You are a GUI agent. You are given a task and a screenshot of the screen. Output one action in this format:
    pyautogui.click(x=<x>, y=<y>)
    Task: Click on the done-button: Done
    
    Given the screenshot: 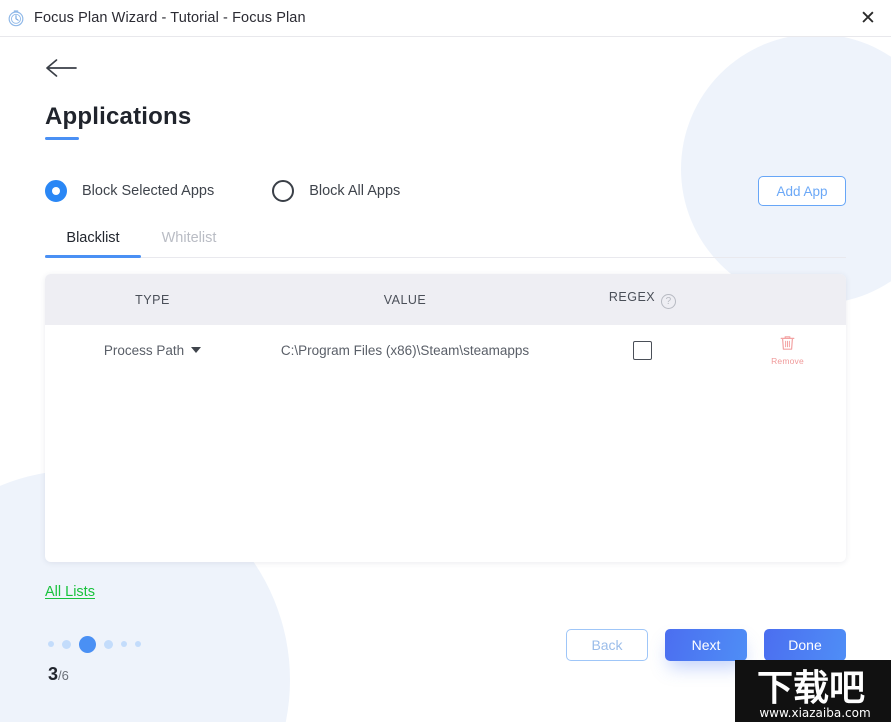 What is the action you would take?
    pyautogui.click(x=805, y=645)
    